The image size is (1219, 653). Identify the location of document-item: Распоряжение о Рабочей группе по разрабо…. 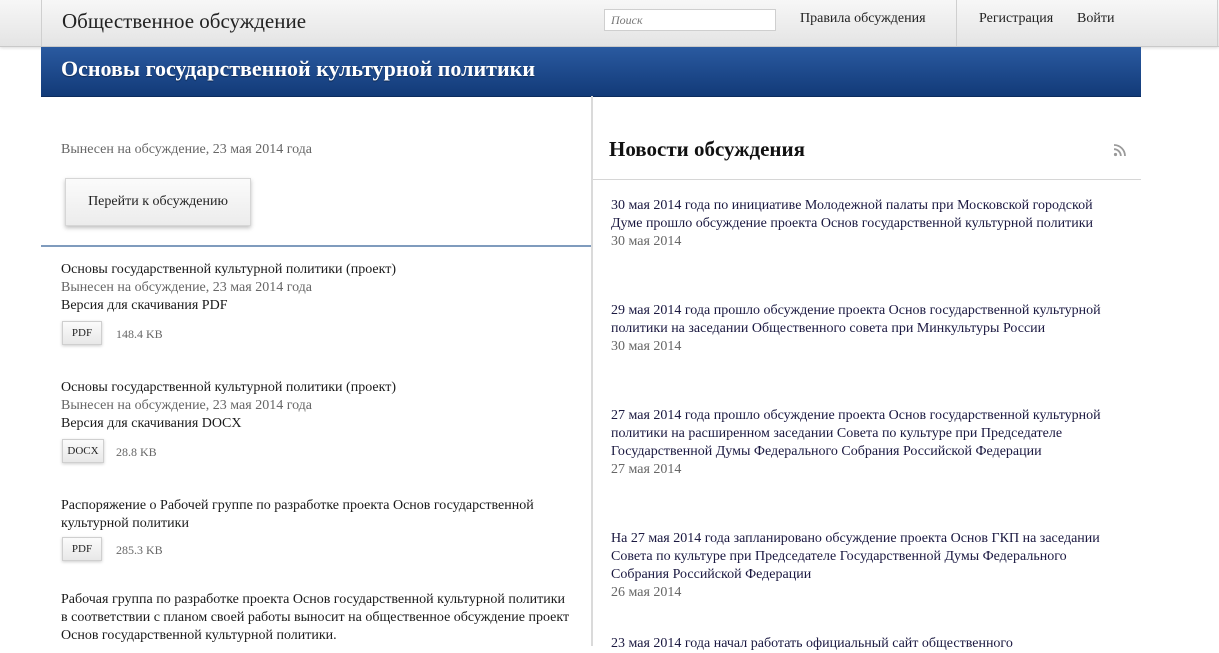
(326, 531).